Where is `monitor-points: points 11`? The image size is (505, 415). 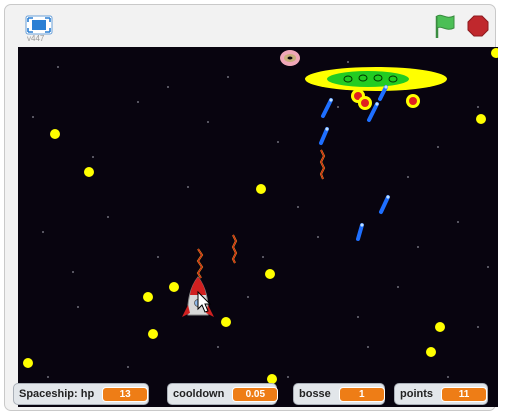 monitor-points: points 11 is located at coordinates (441, 394).